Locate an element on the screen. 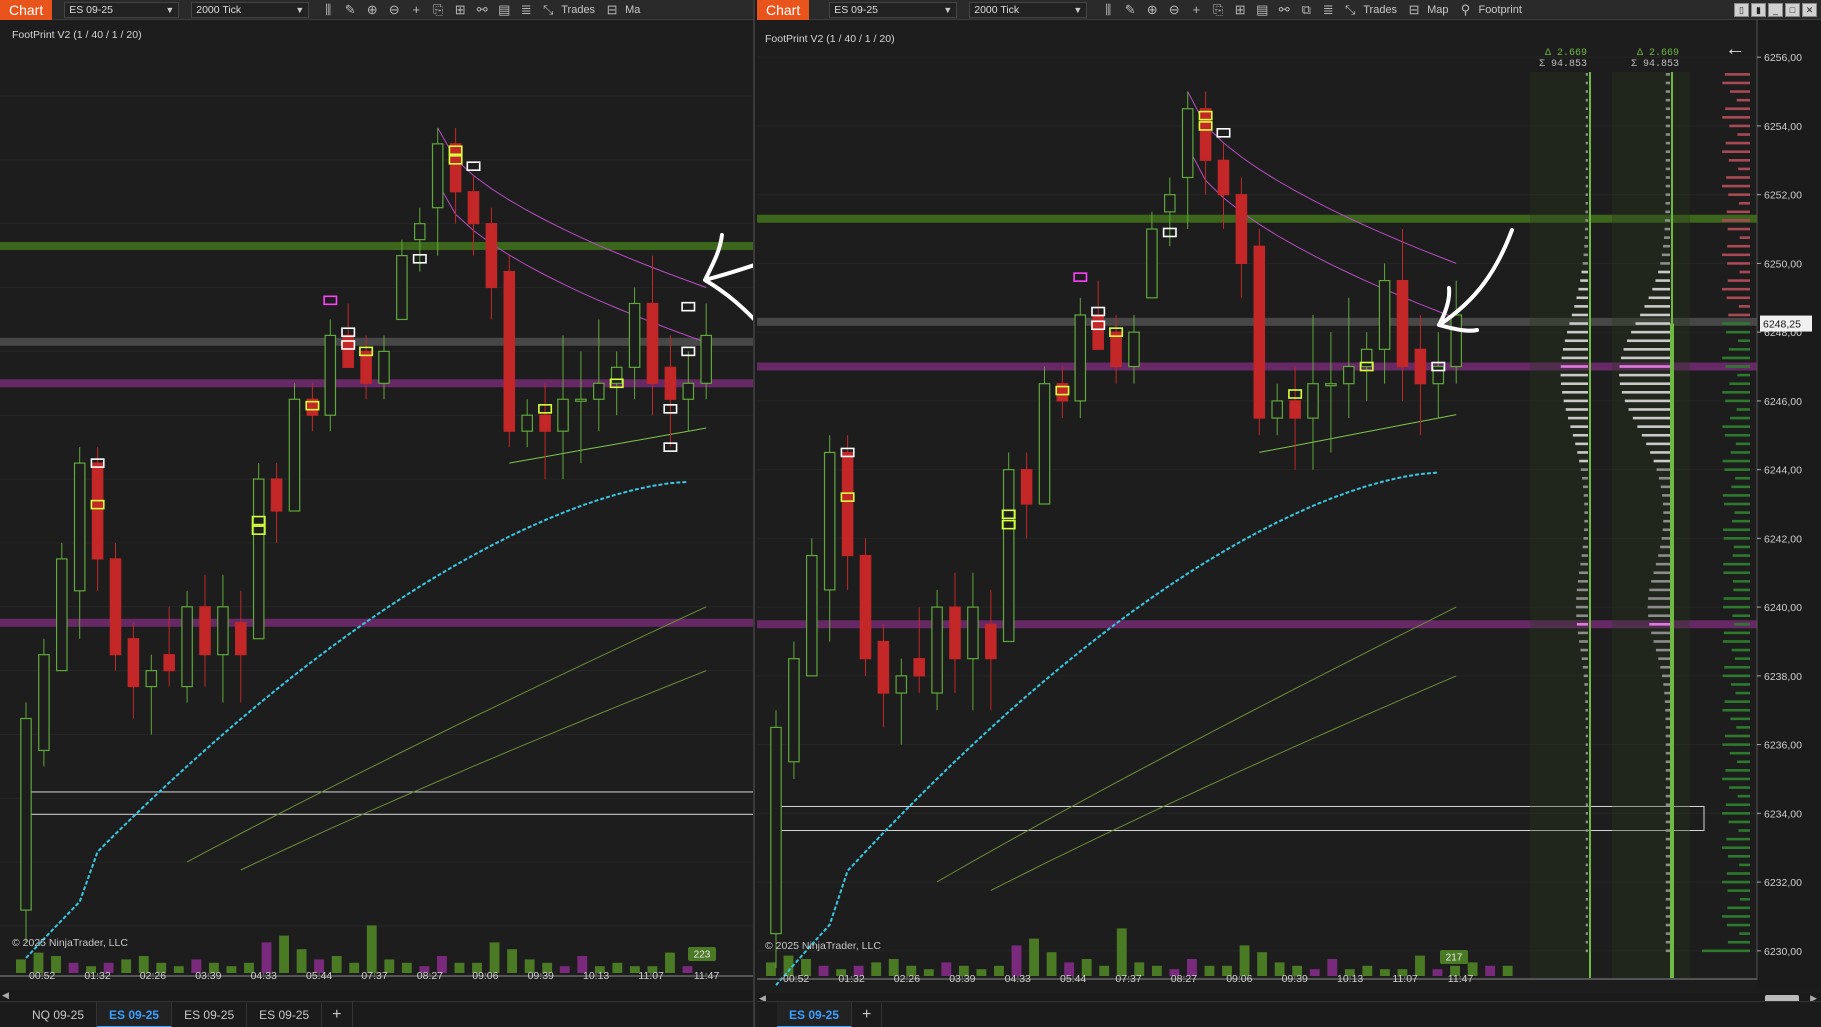 This screenshot has height=1027, width=1821. profile-1-stats: Δ 2.669 Σ 94.853 is located at coordinates (1556, 59).